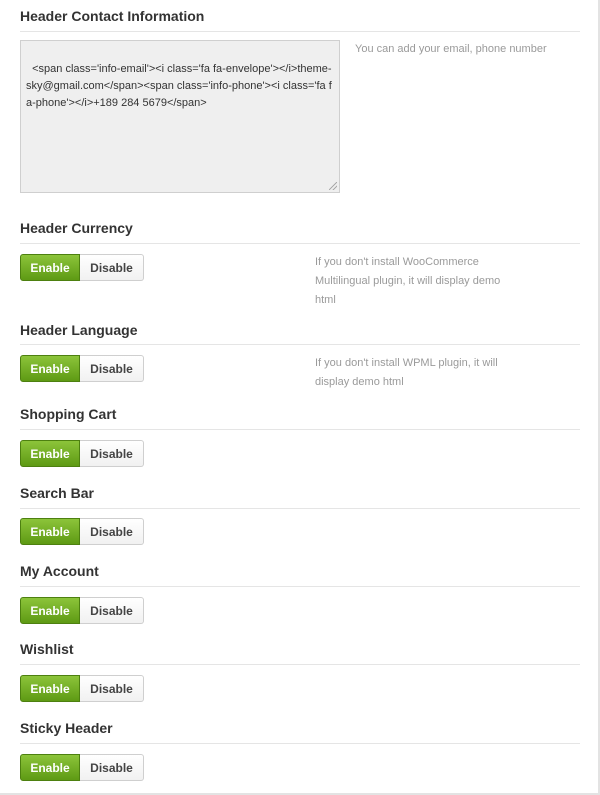 This screenshot has width=600, height=795. I want to click on toggle-my-account: Enable Disable, so click(82, 610).